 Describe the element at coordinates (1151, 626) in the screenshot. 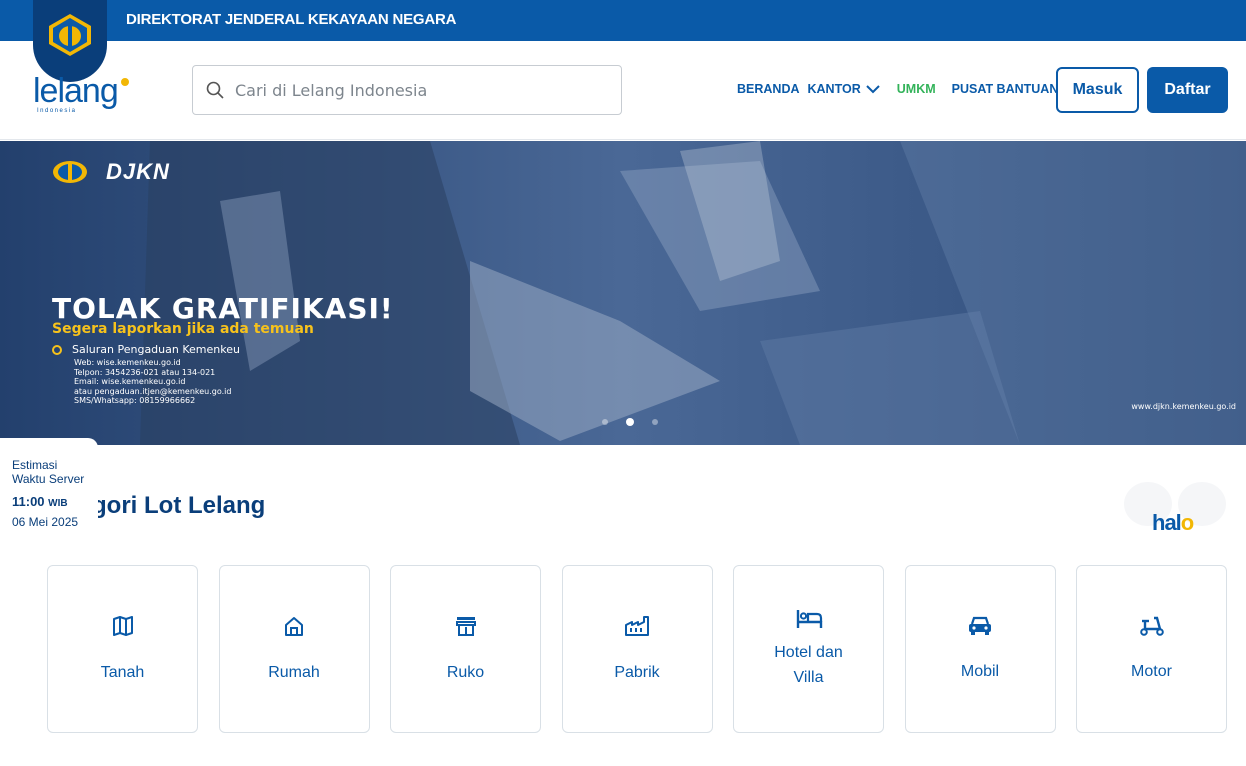

I see `scooter-icon` at that location.